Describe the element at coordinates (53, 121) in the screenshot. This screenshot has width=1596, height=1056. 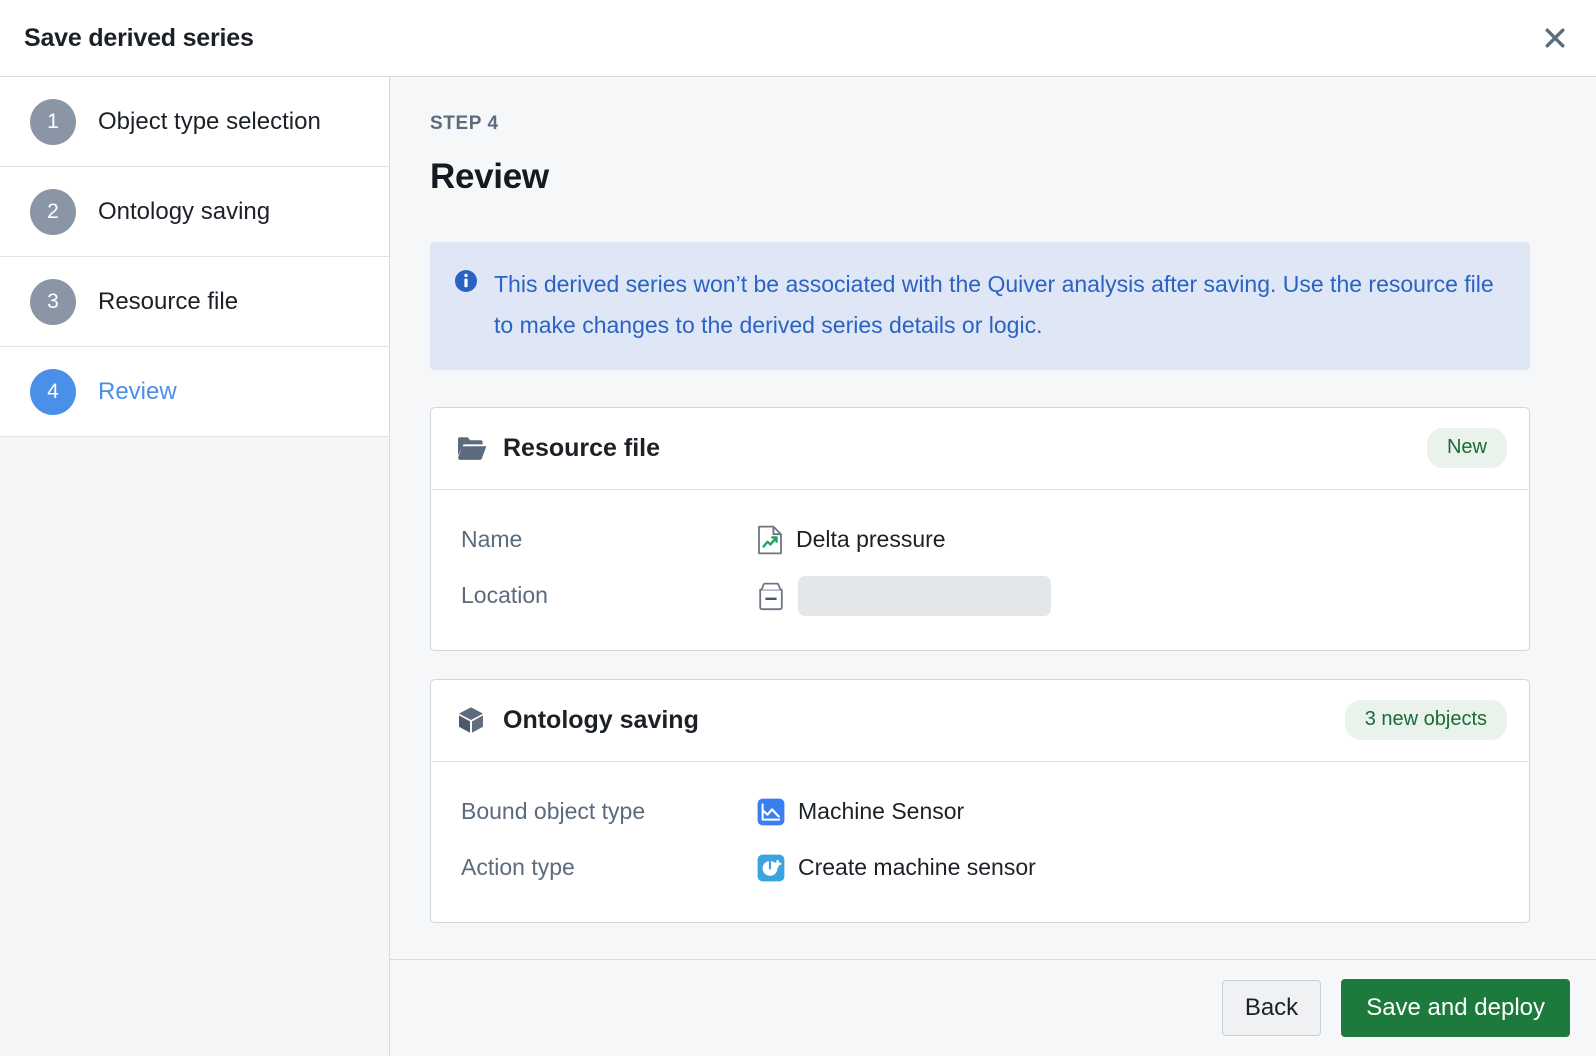
I see `step-number-badge: 1` at that location.